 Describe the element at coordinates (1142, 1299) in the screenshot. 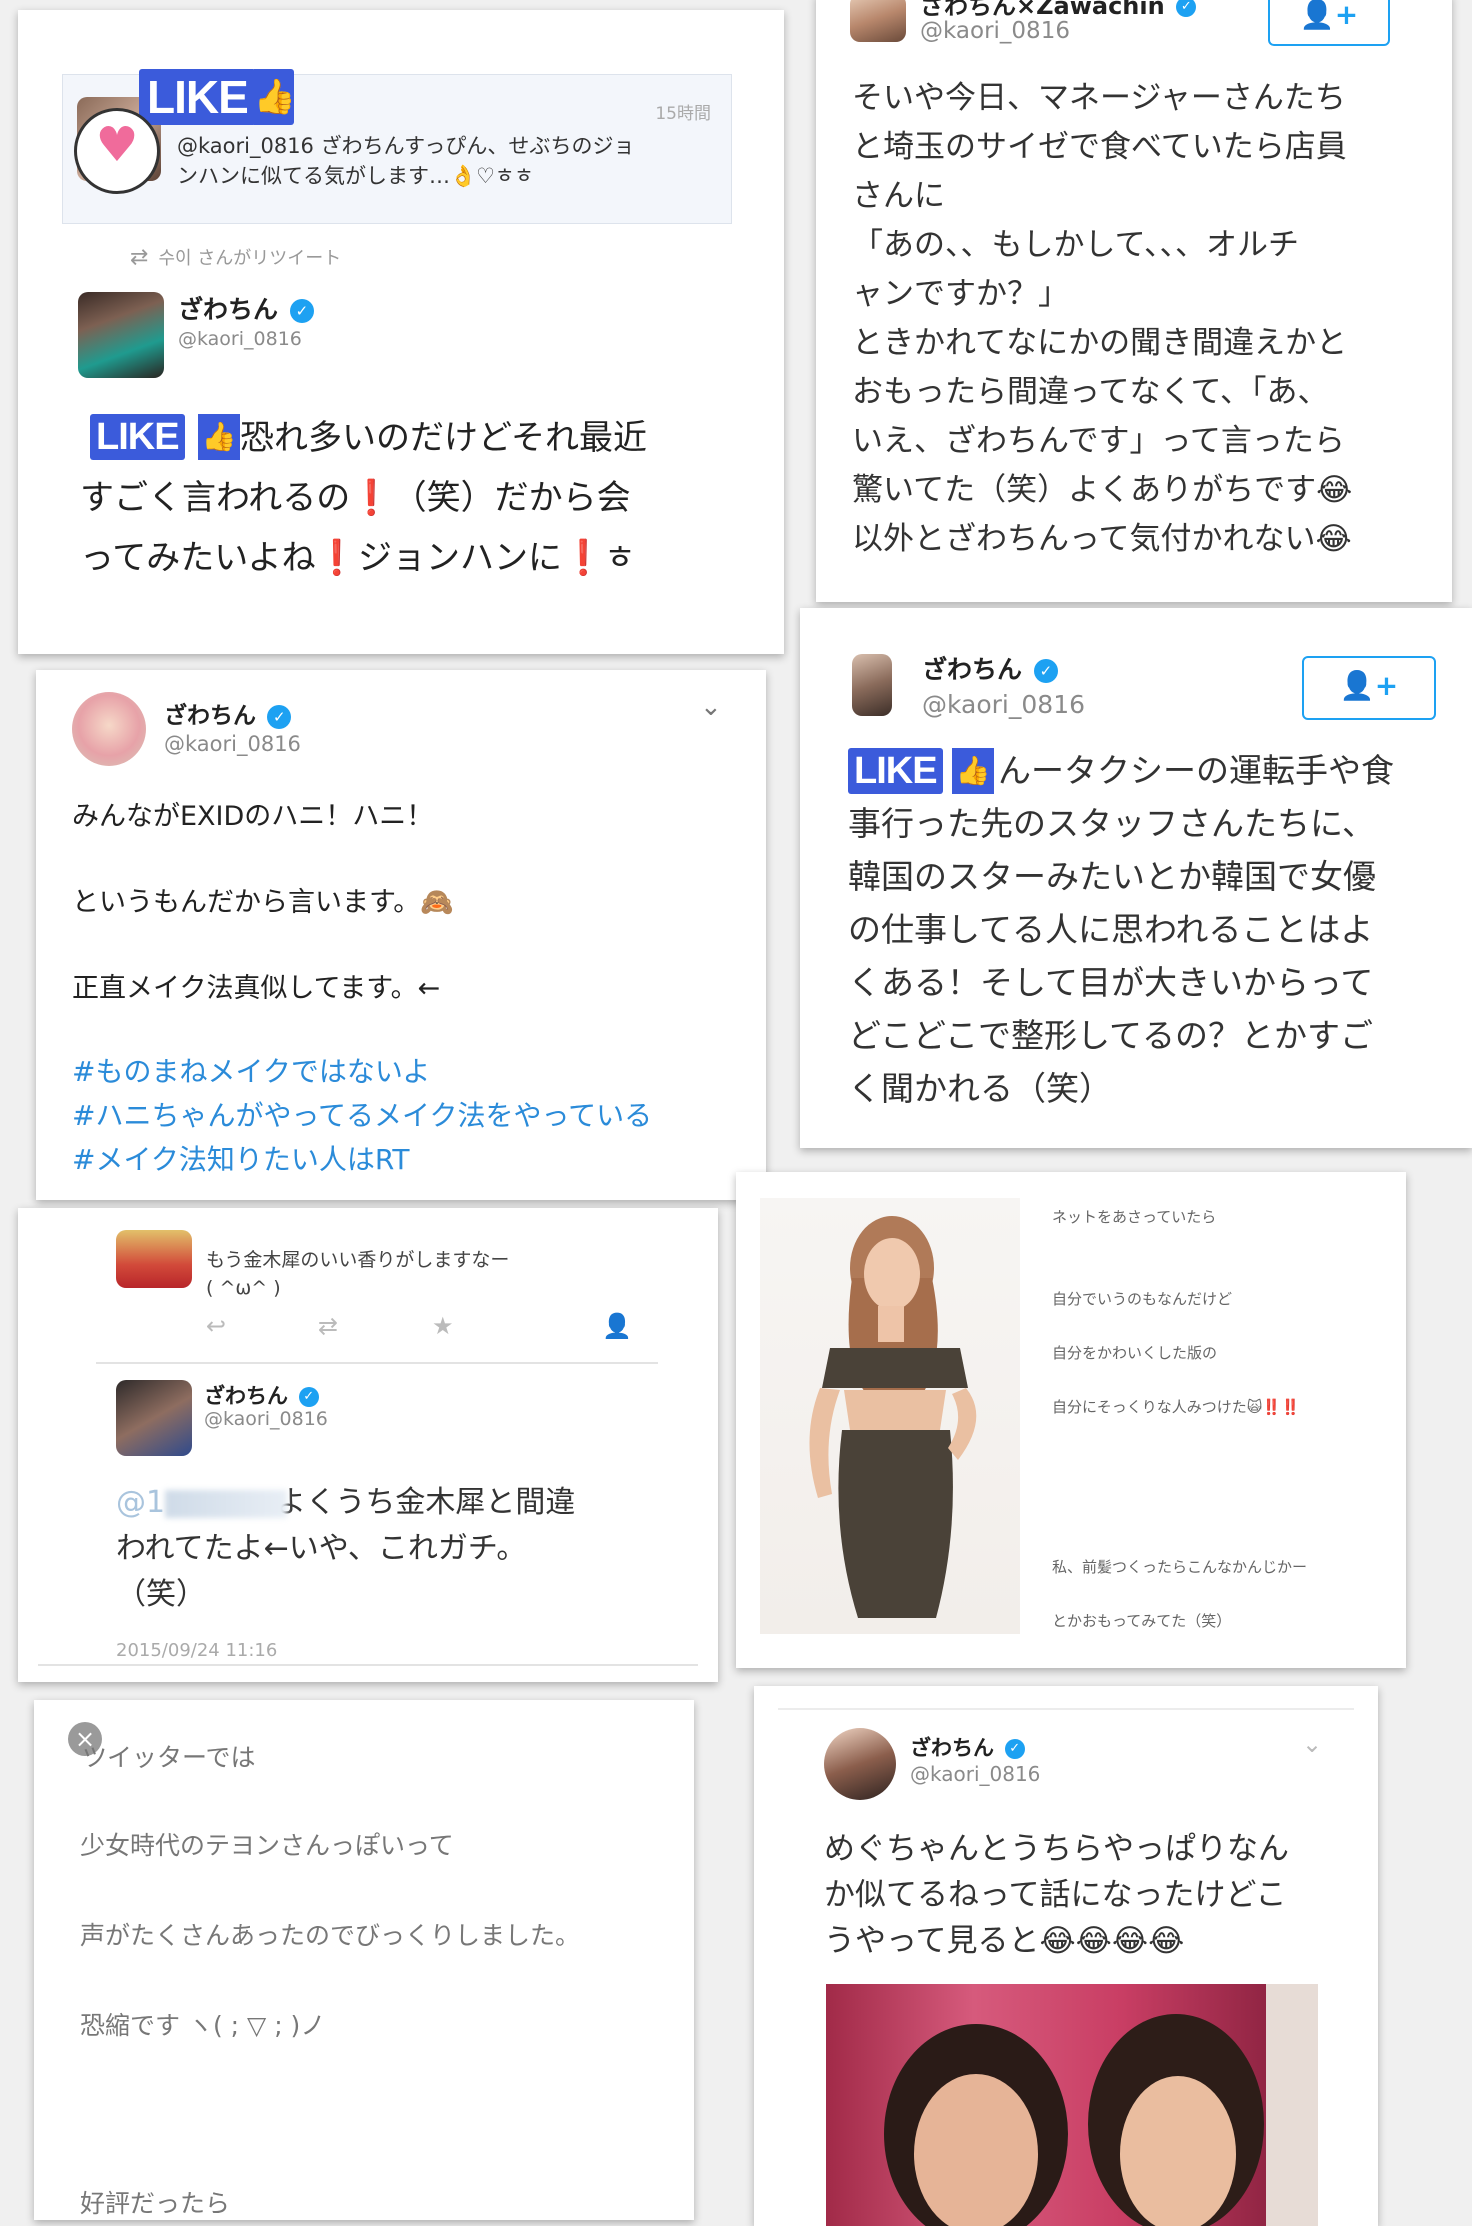

I see `blog-line-2: 自分でいうのもなんだけど` at that location.